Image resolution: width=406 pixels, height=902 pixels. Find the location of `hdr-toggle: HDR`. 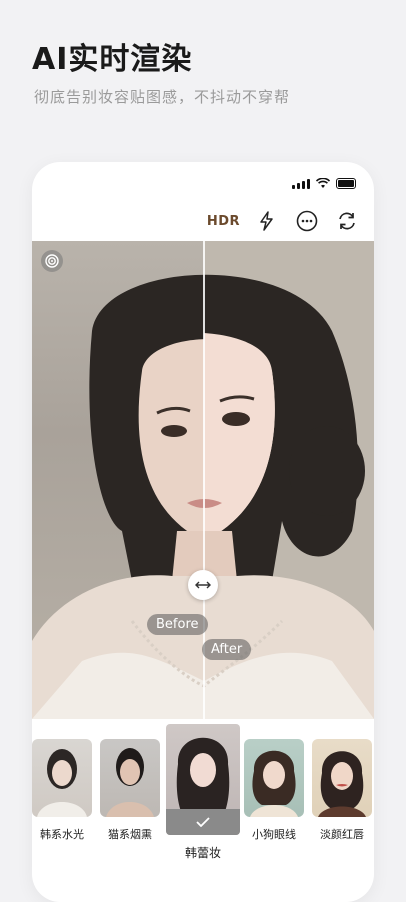

hdr-toggle: HDR is located at coordinates (223, 221).